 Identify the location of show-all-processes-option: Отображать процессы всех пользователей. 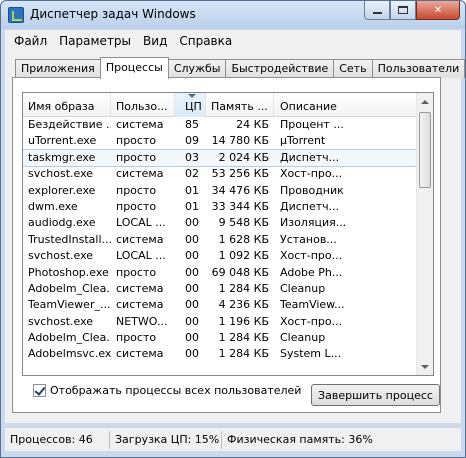
(167, 390).